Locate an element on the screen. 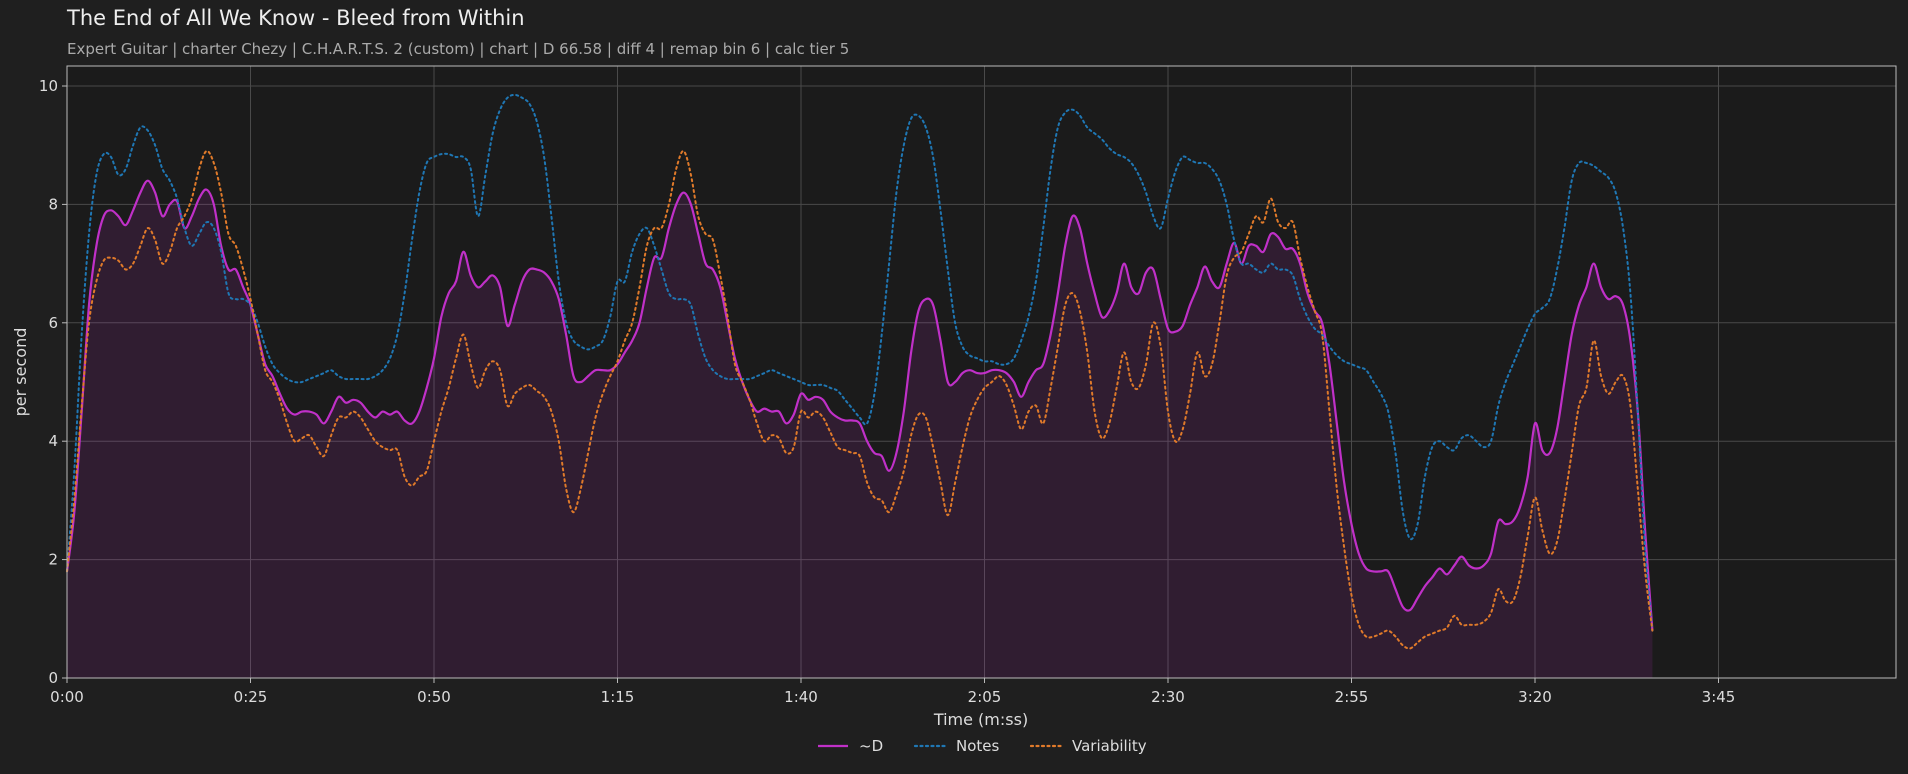  x-tick-label: 1:15 is located at coordinates (618, 697).